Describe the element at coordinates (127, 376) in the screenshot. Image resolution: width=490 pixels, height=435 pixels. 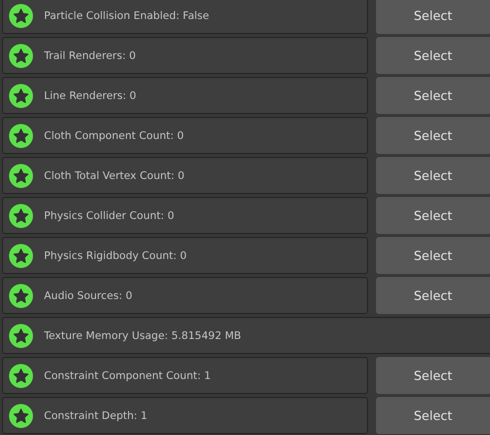
I see `stat-label: Constraint Component Count: 1` at that location.